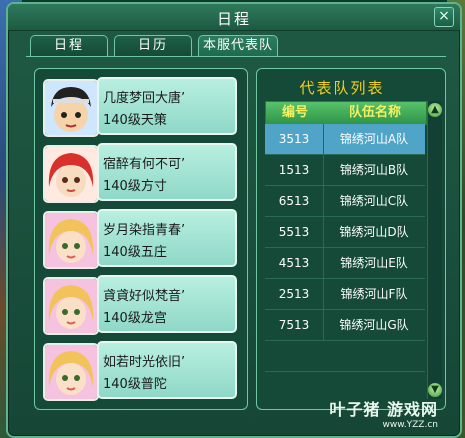 The width and height of the screenshot is (465, 438). I want to click on table-row: 7513 锦绣河山G队, so click(345, 325).